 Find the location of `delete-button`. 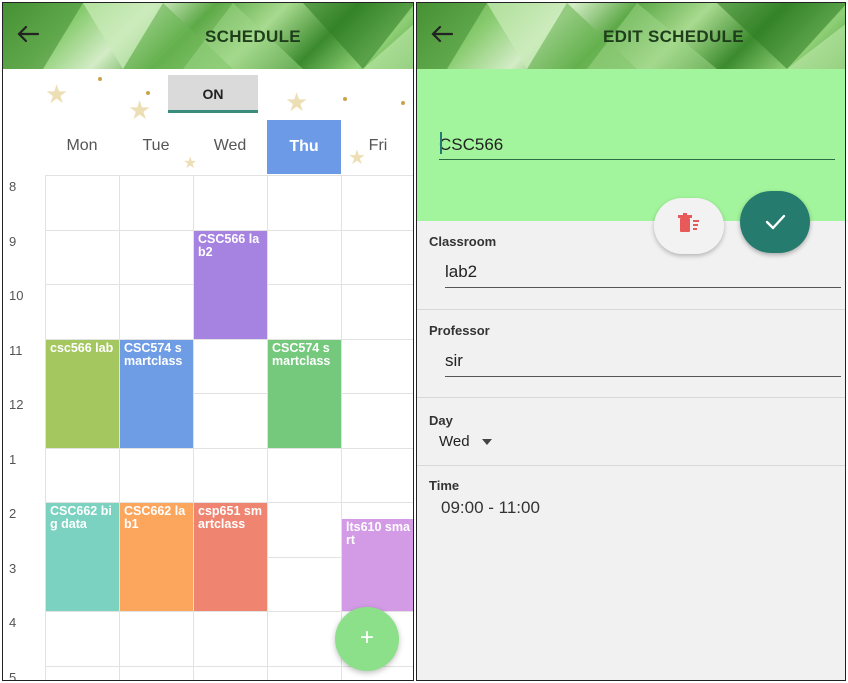

delete-button is located at coordinates (689, 226).